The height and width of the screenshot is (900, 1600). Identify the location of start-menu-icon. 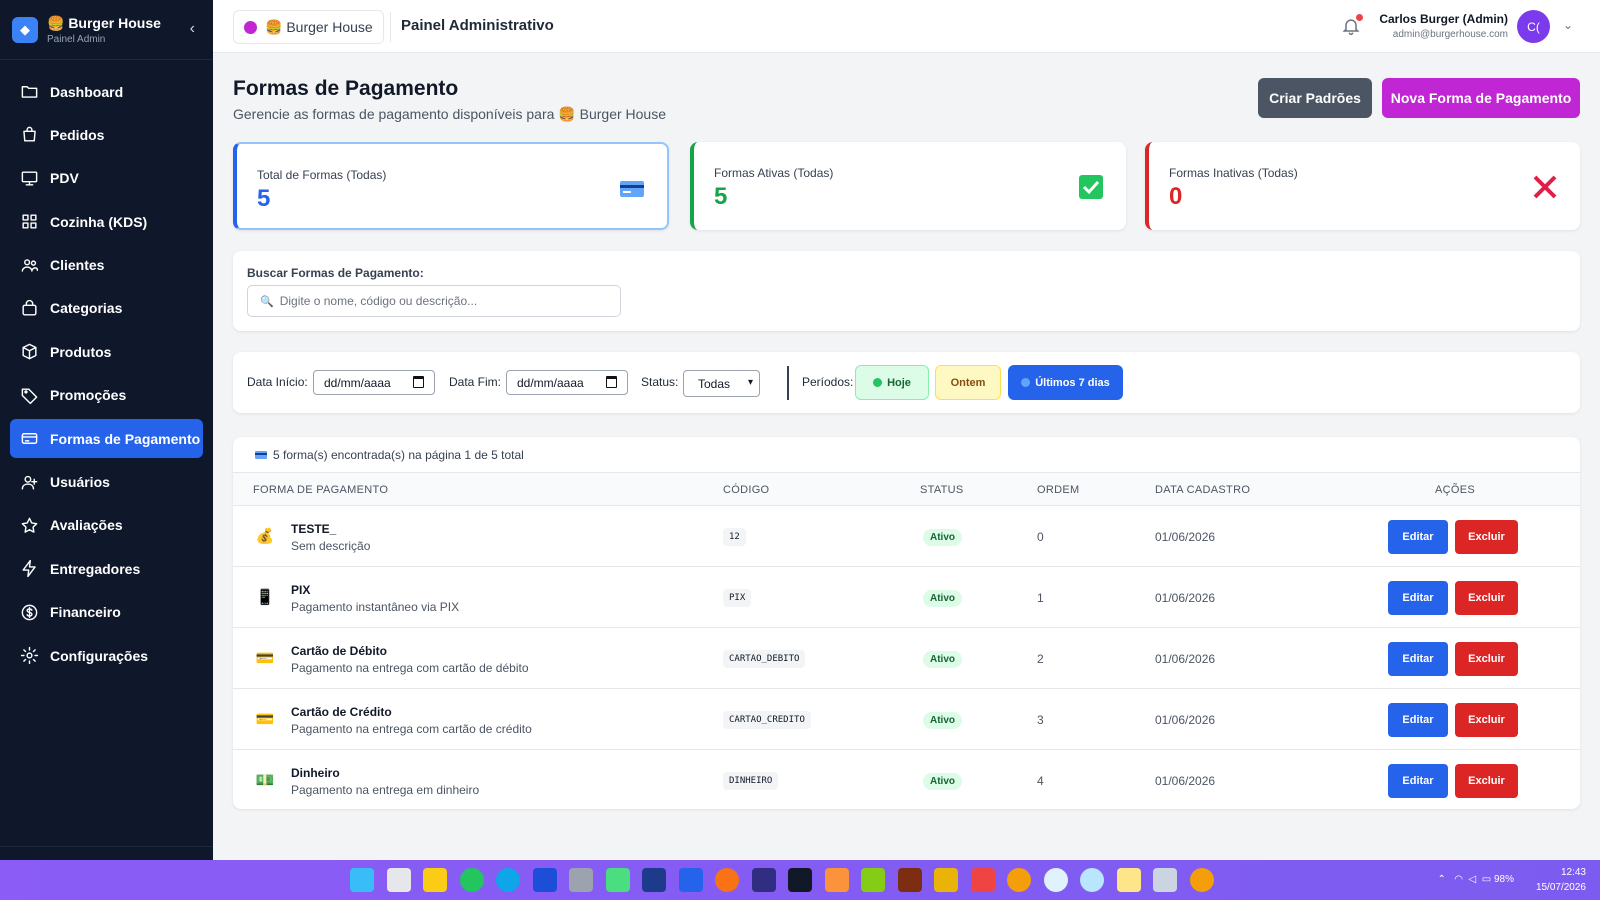
(362, 880).